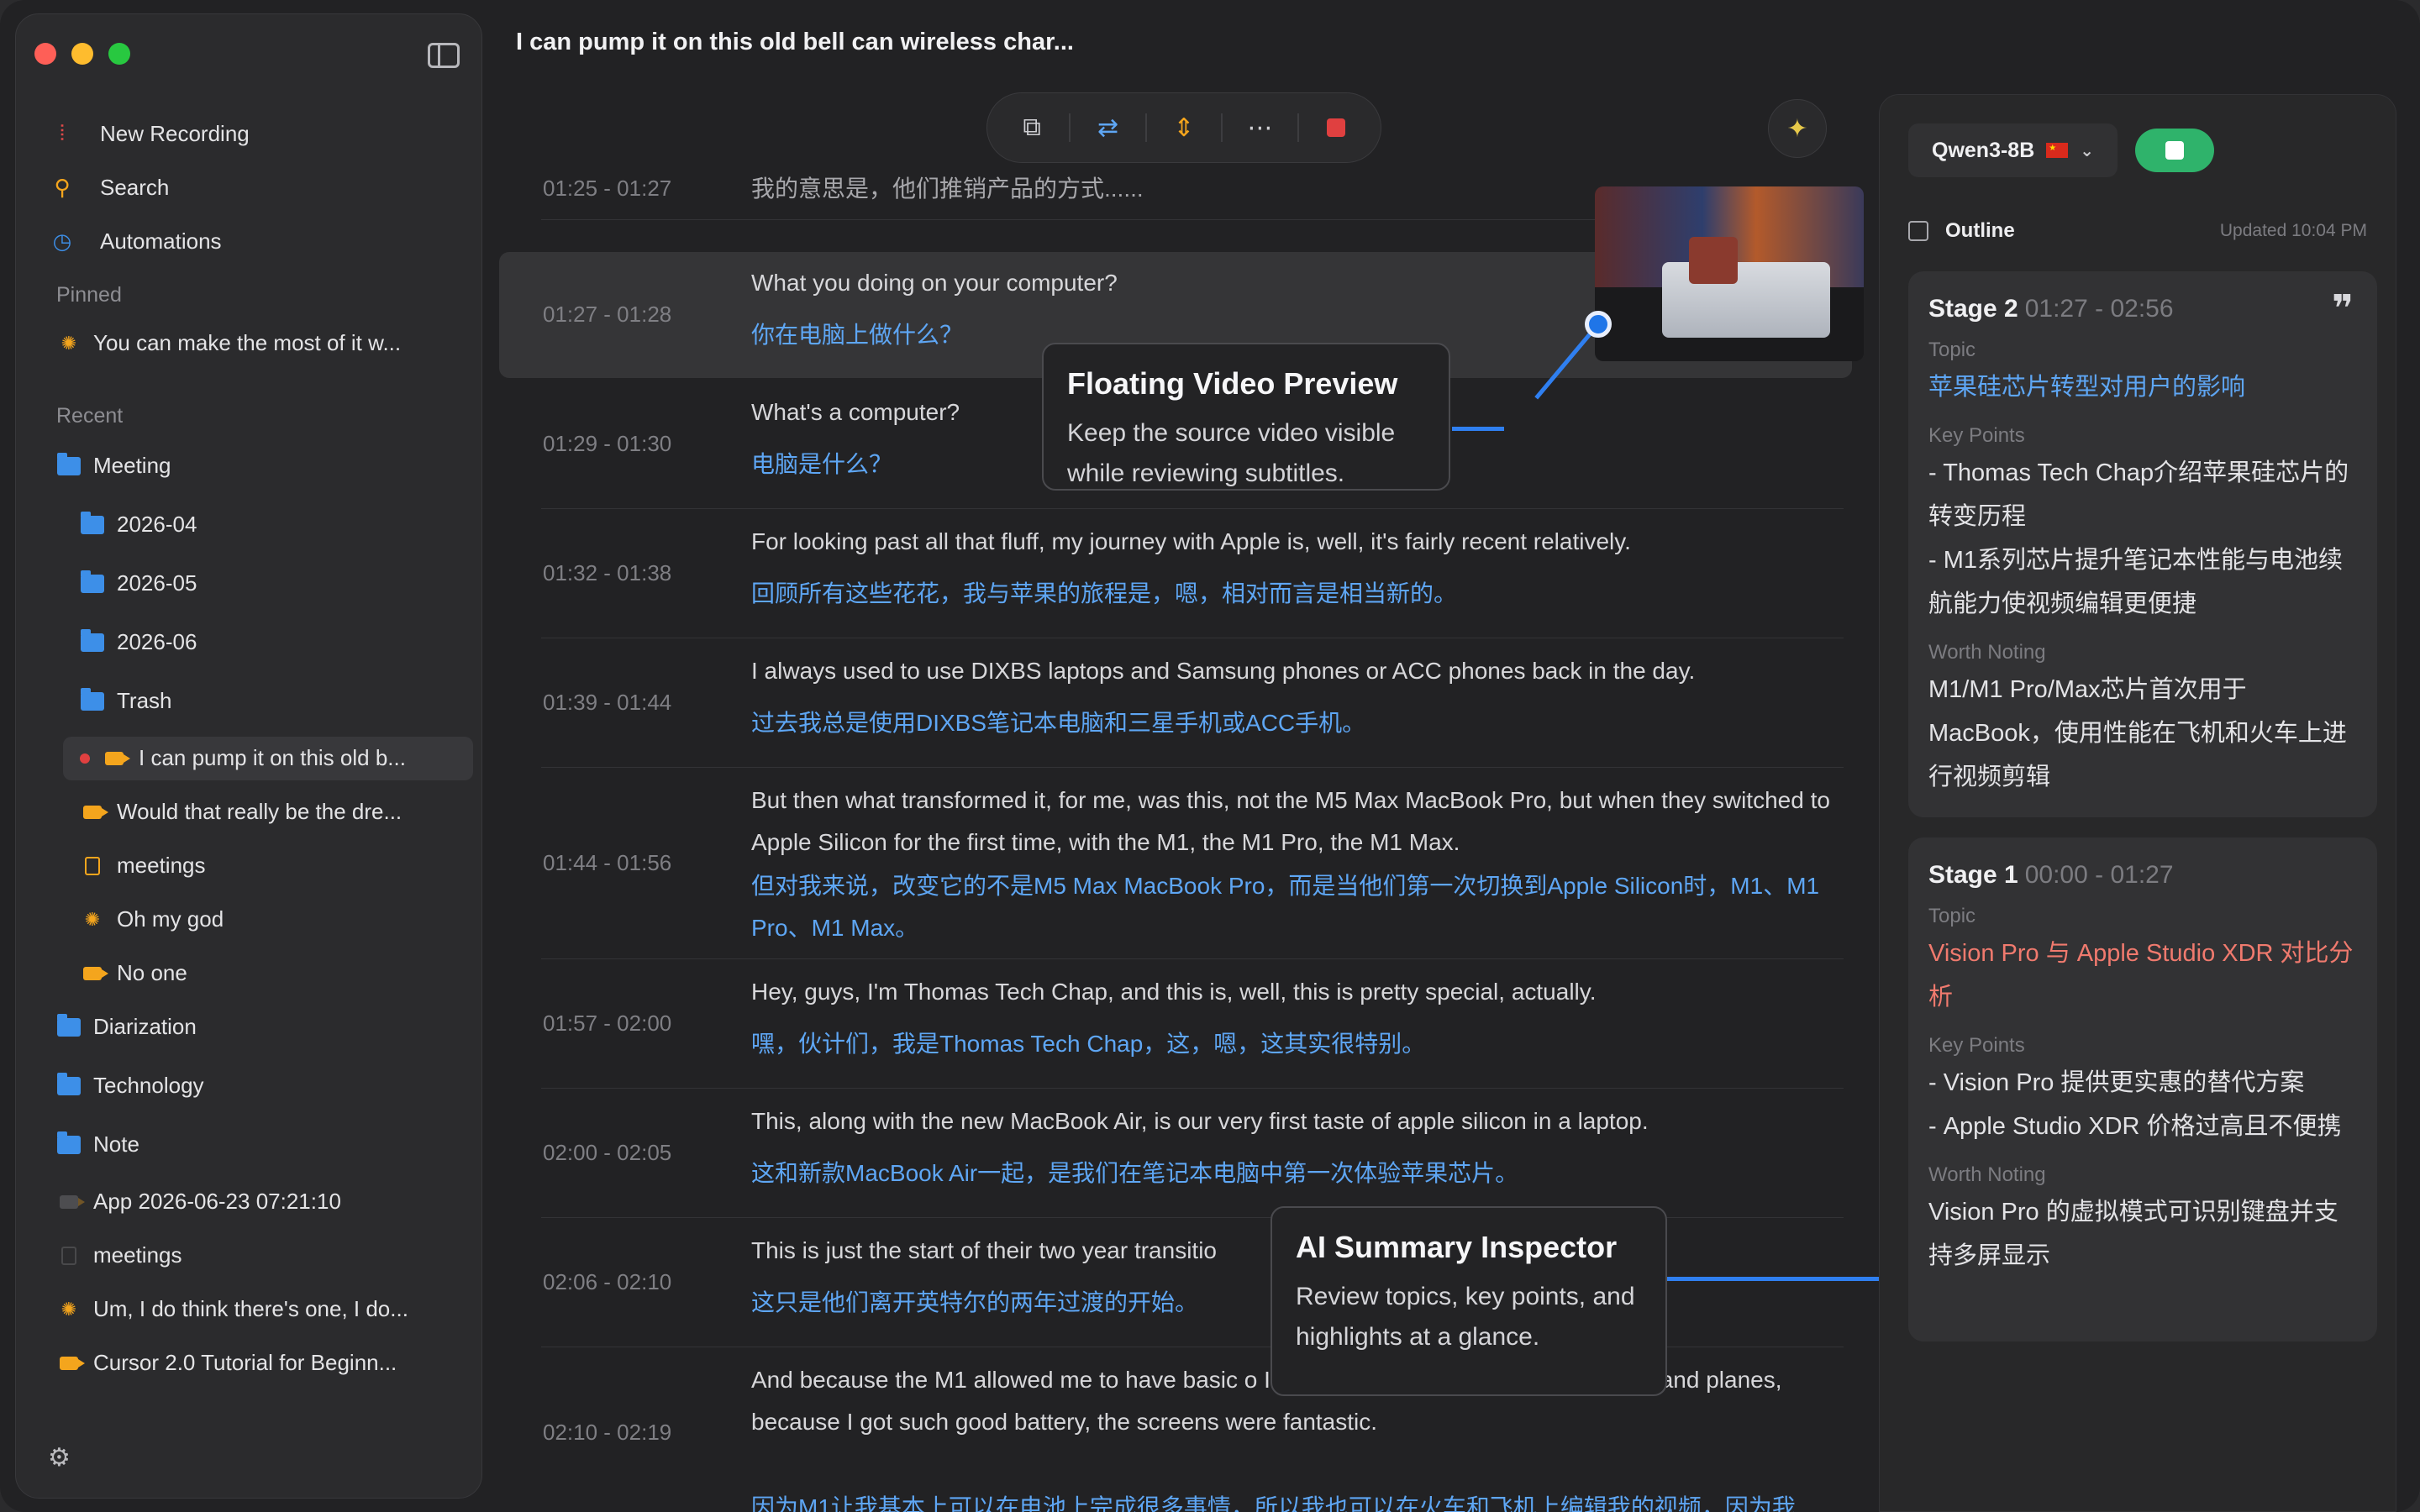 This screenshot has height=1512, width=2420. I want to click on sparkle-icon: ✦, so click(1797, 128).